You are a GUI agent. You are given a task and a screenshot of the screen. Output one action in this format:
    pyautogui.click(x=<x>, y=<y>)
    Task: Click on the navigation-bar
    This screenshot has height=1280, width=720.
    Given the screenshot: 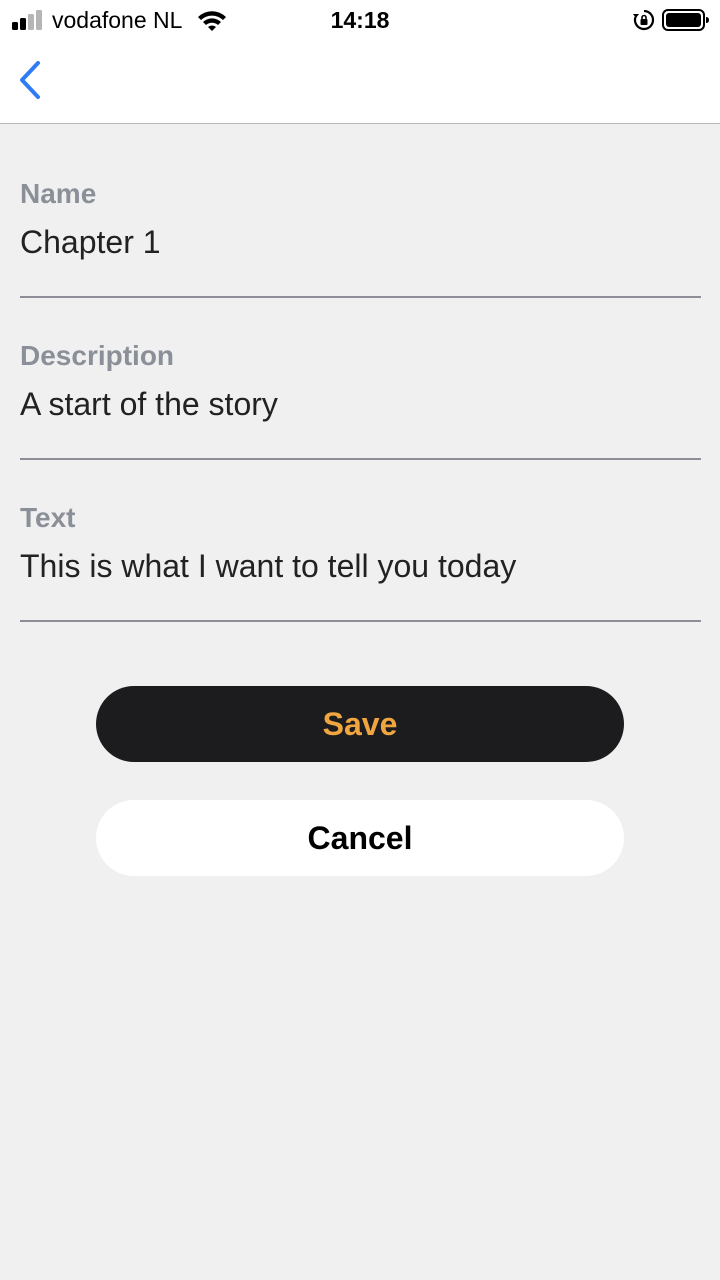 What is the action you would take?
    pyautogui.click(x=360, y=82)
    